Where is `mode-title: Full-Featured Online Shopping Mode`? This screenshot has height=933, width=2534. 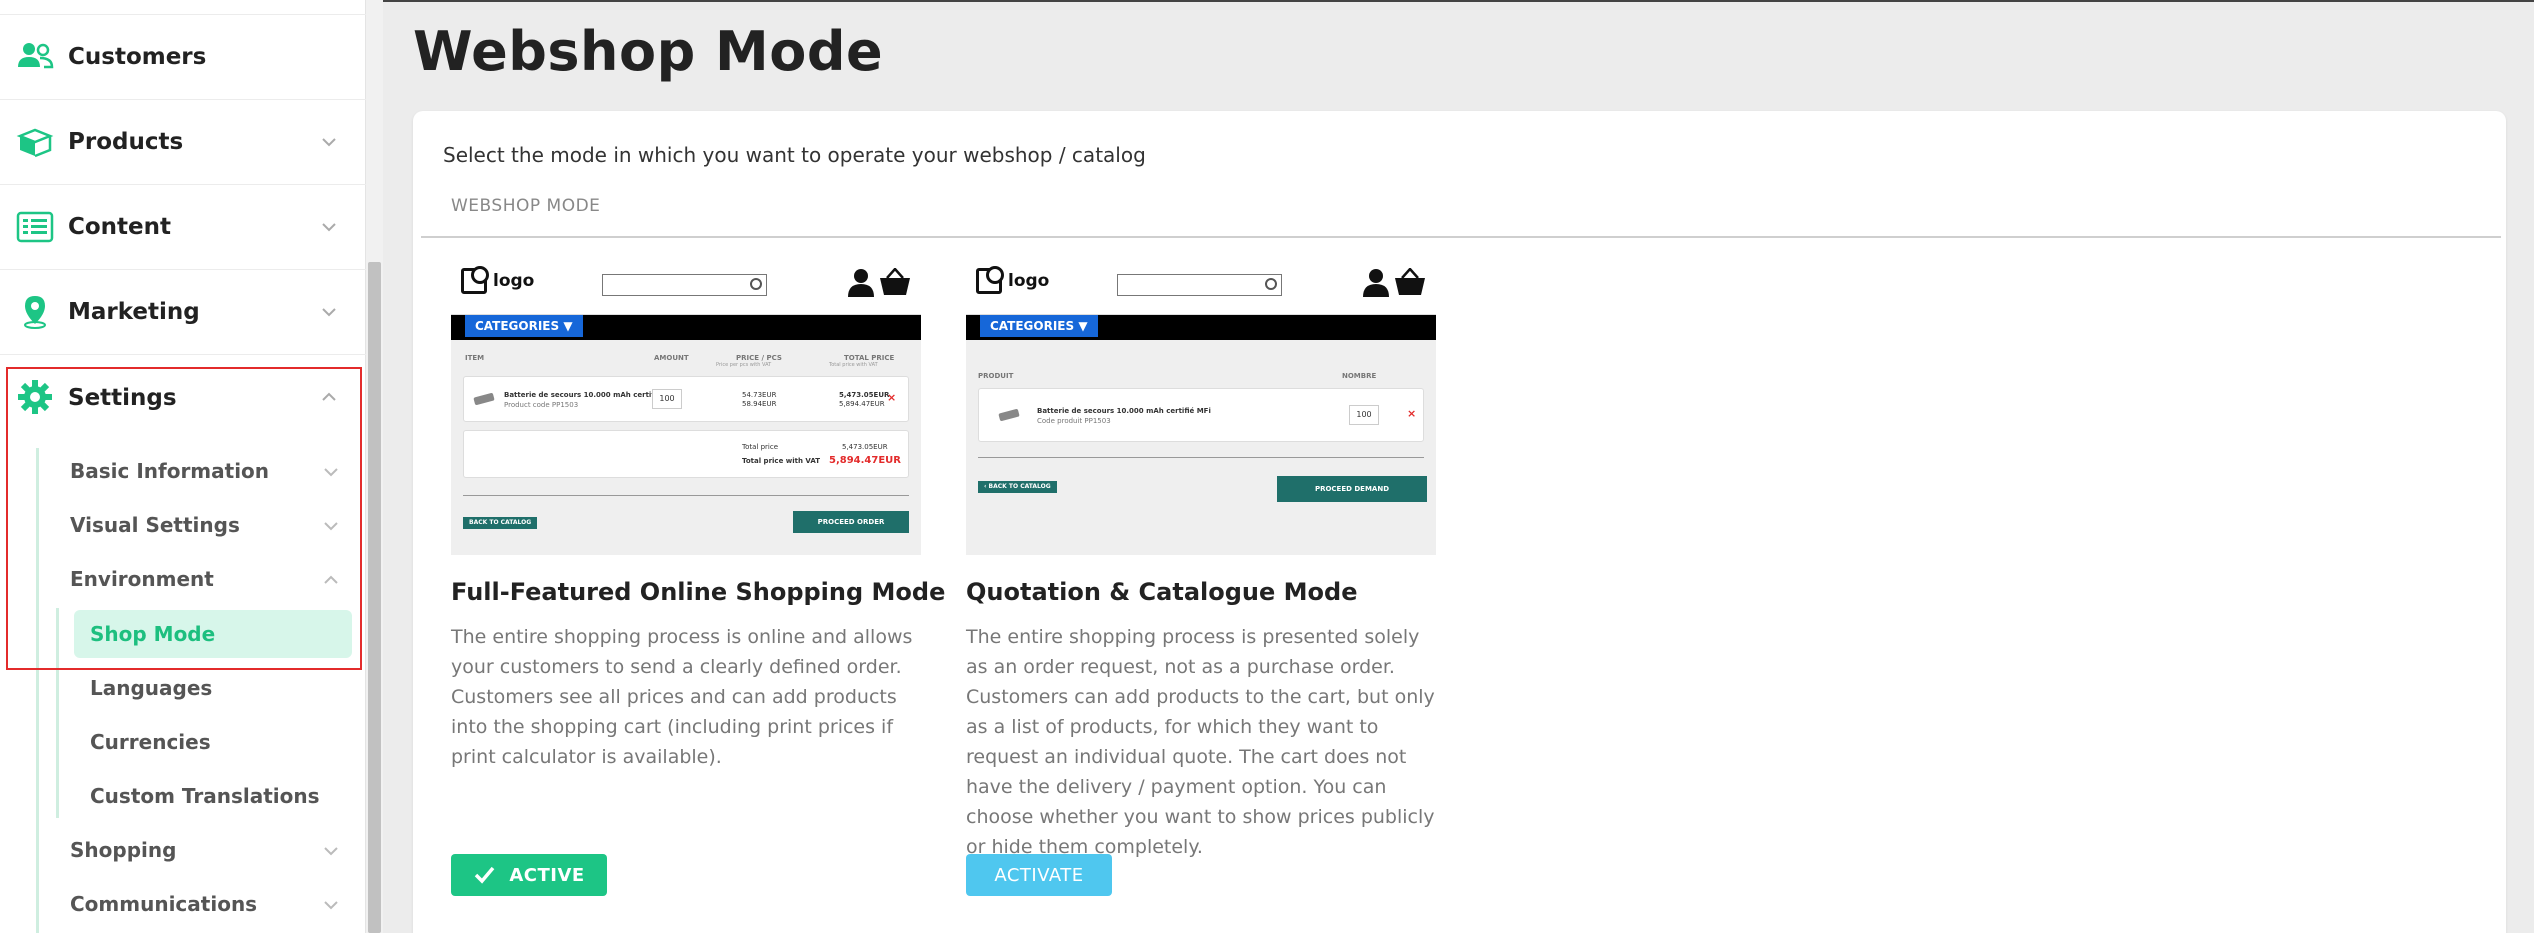
mode-title: Full-Featured Online Shopping Mode is located at coordinates (698, 592).